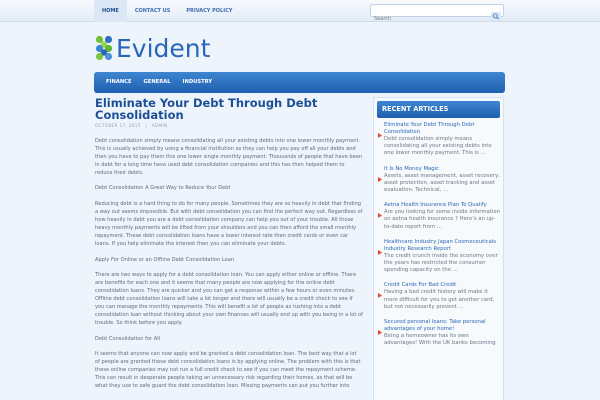 This screenshot has height=400, width=600. Describe the element at coordinates (157, 82) in the screenshot. I see `nav-general-link: GENERAL` at that location.